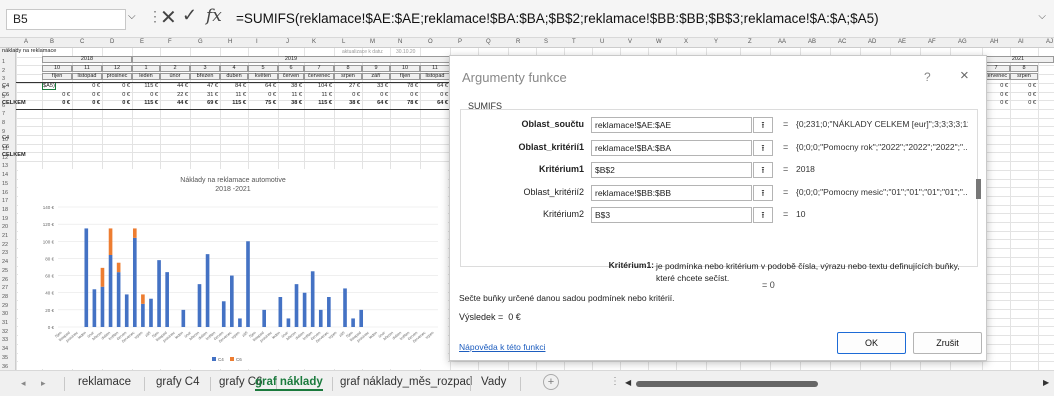  What do you see at coordinates (750, 42) in the screenshot?
I see `column-header: Z` at bounding box center [750, 42].